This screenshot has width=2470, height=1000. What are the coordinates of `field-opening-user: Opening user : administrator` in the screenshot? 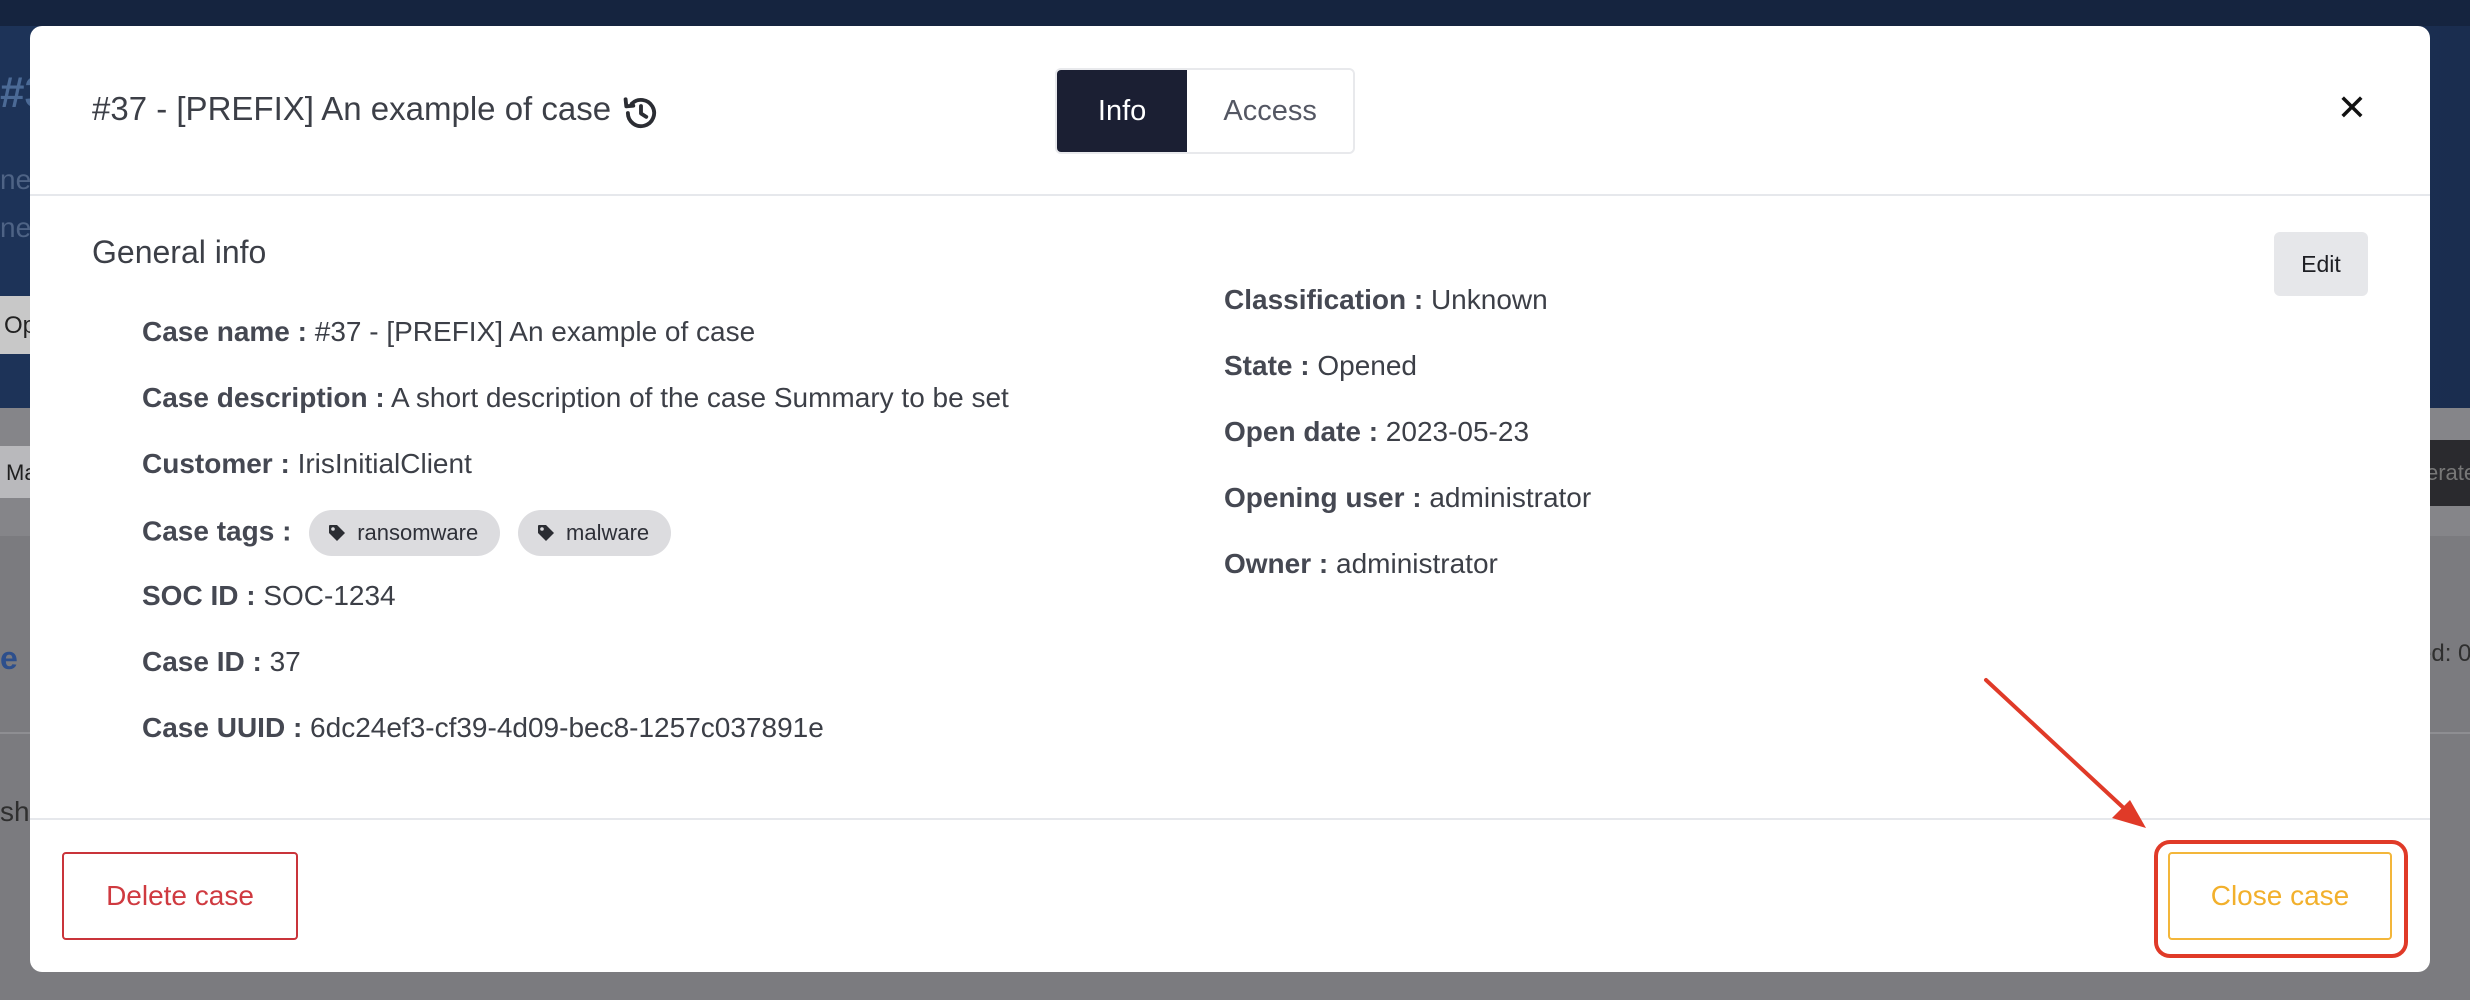 It's located at (1407, 498).